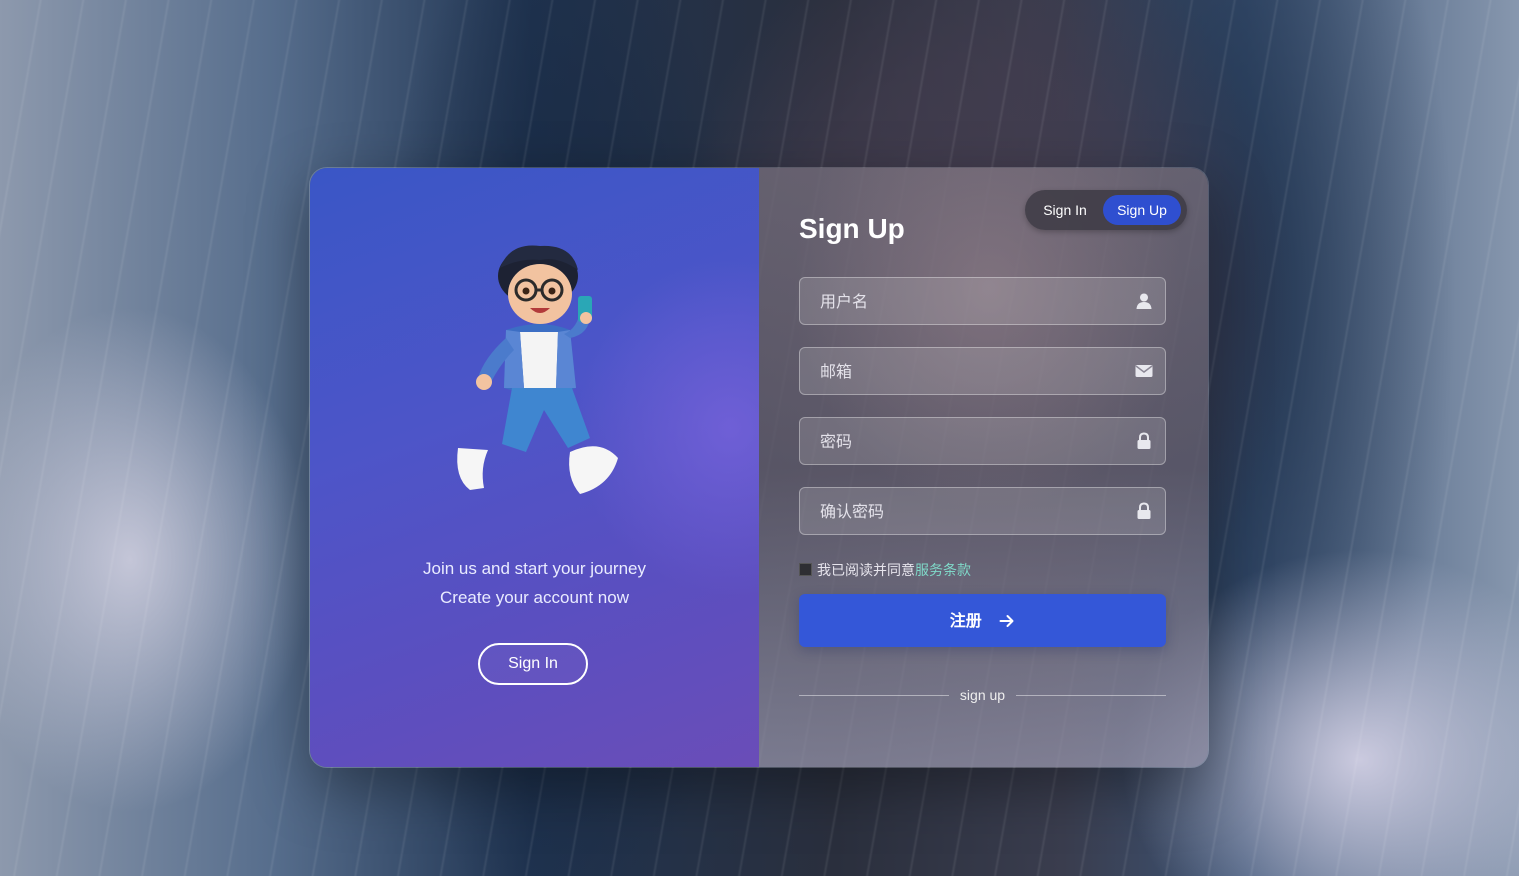 The height and width of the screenshot is (876, 1519). Describe the element at coordinates (1091, 695) in the screenshot. I see `divider-line-right` at that location.